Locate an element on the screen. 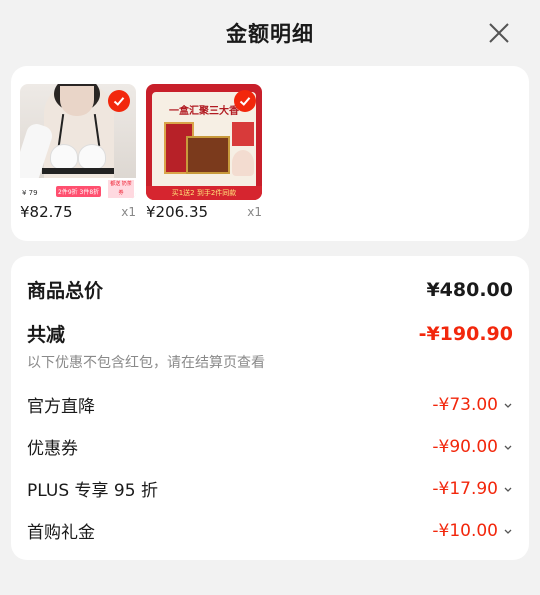  total-label: 商品总价 is located at coordinates (65, 291).